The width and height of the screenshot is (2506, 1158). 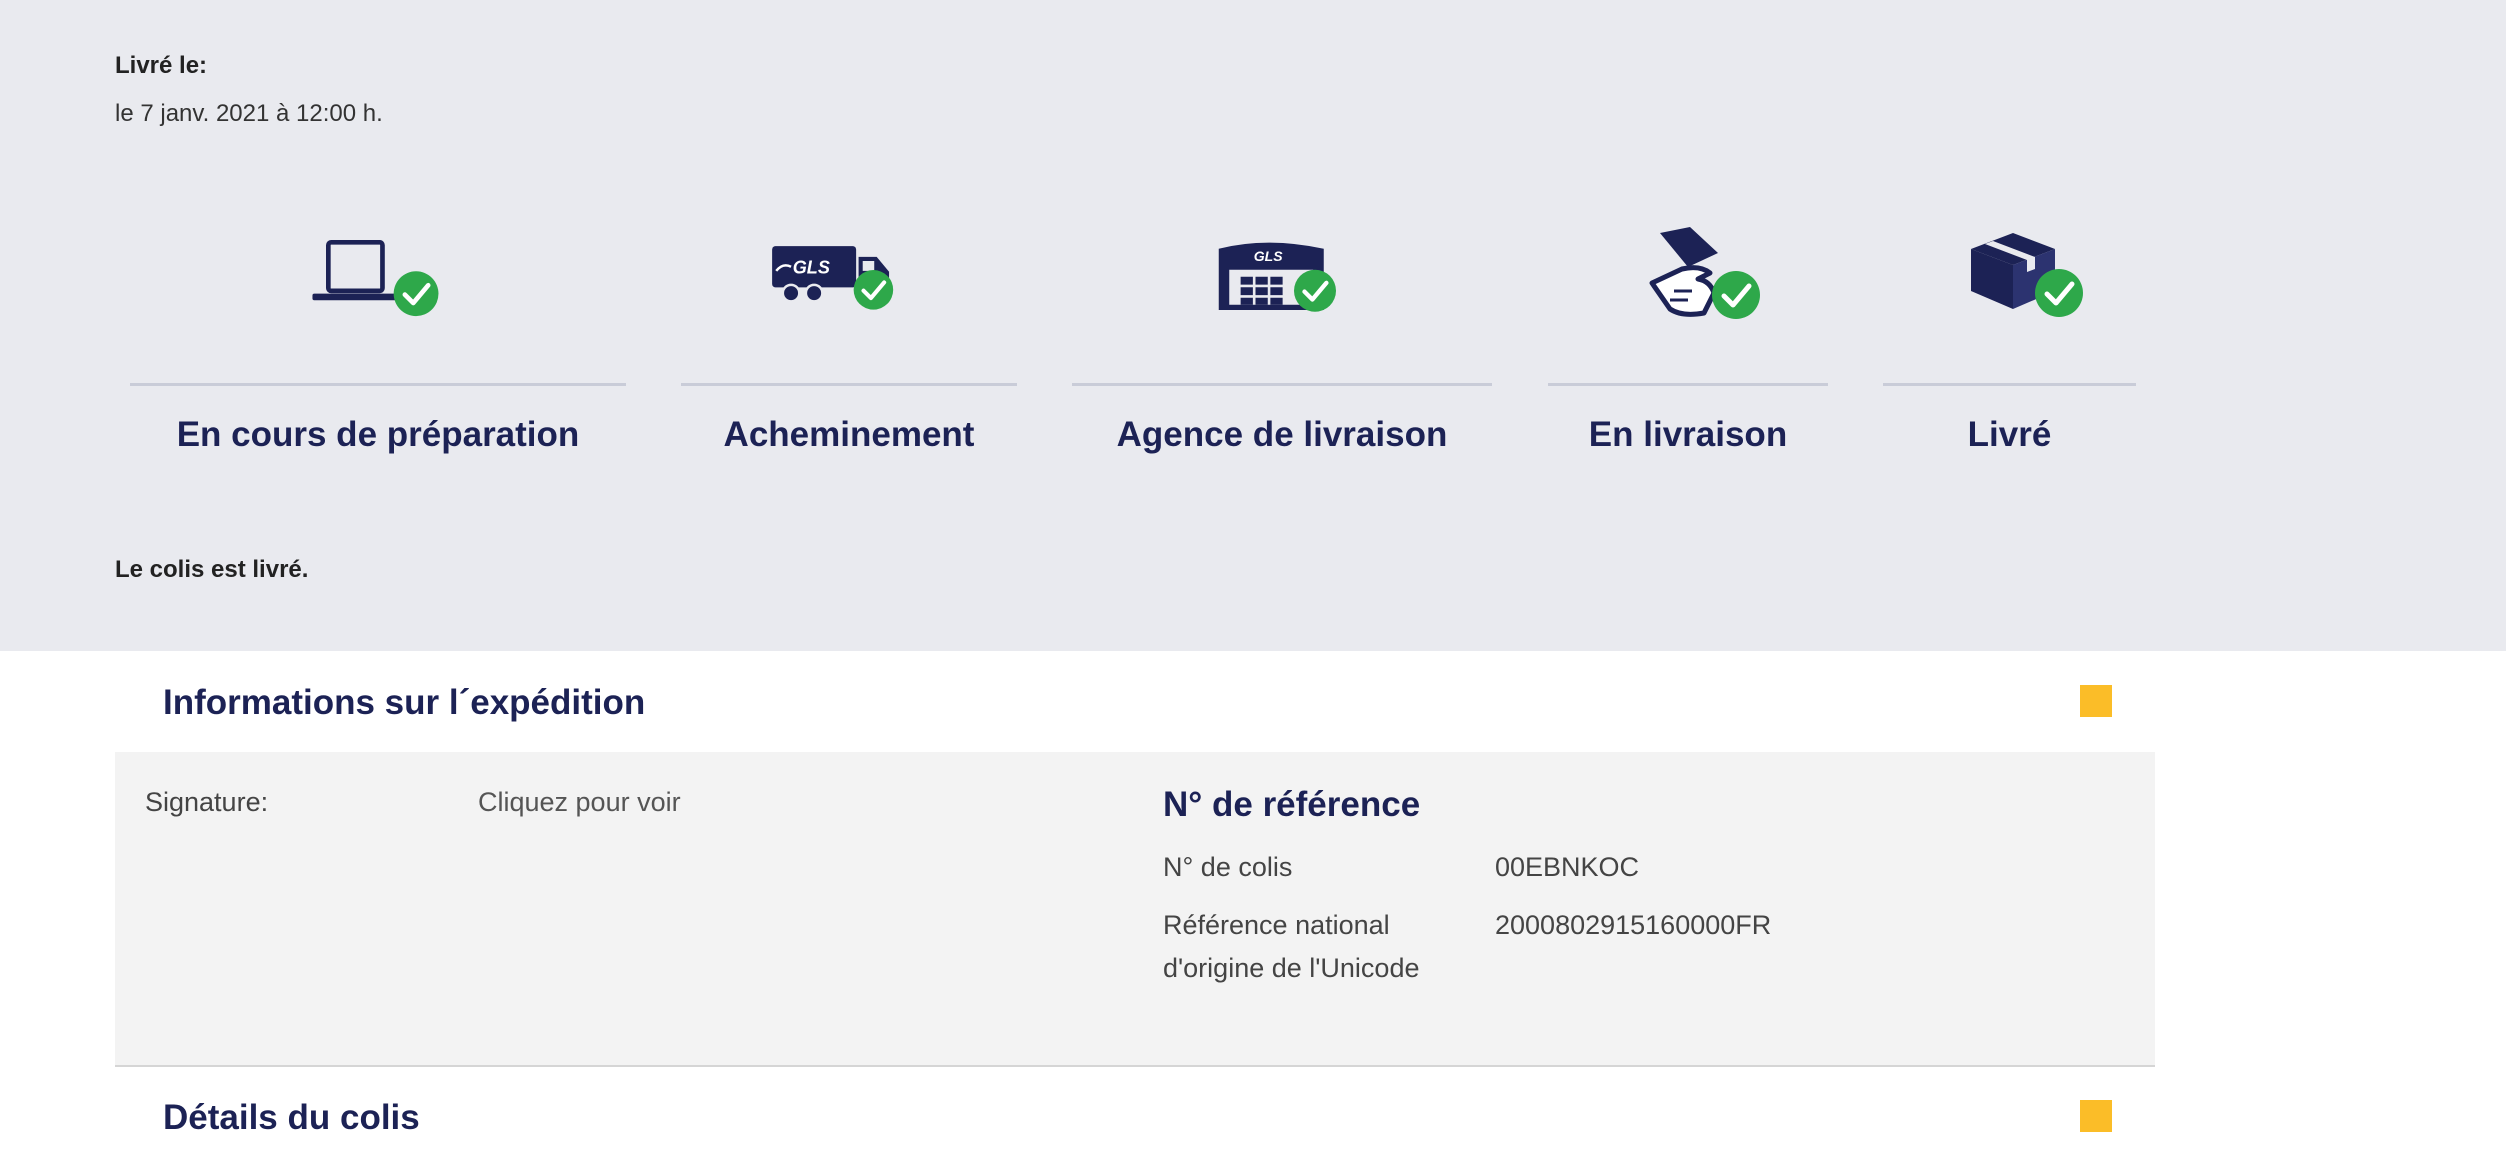 What do you see at coordinates (1704, 273) in the screenshot?
I see `hand-delivery-icon` at bounding box center [1704, 273].